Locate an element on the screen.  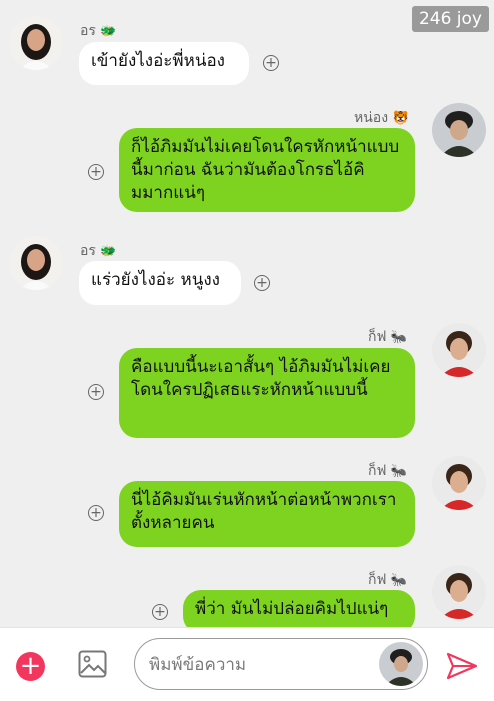
message-composer: + is located at coordinates (247, 664).